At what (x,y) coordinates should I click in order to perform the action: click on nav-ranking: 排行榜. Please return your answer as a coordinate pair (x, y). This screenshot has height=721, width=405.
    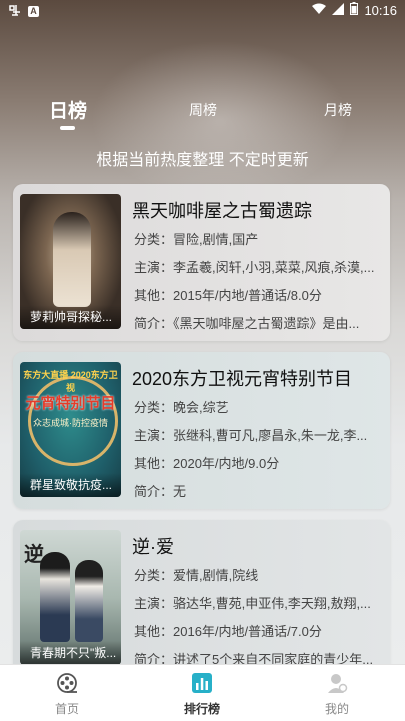
    Looking at the image, I should click on (202, 693).